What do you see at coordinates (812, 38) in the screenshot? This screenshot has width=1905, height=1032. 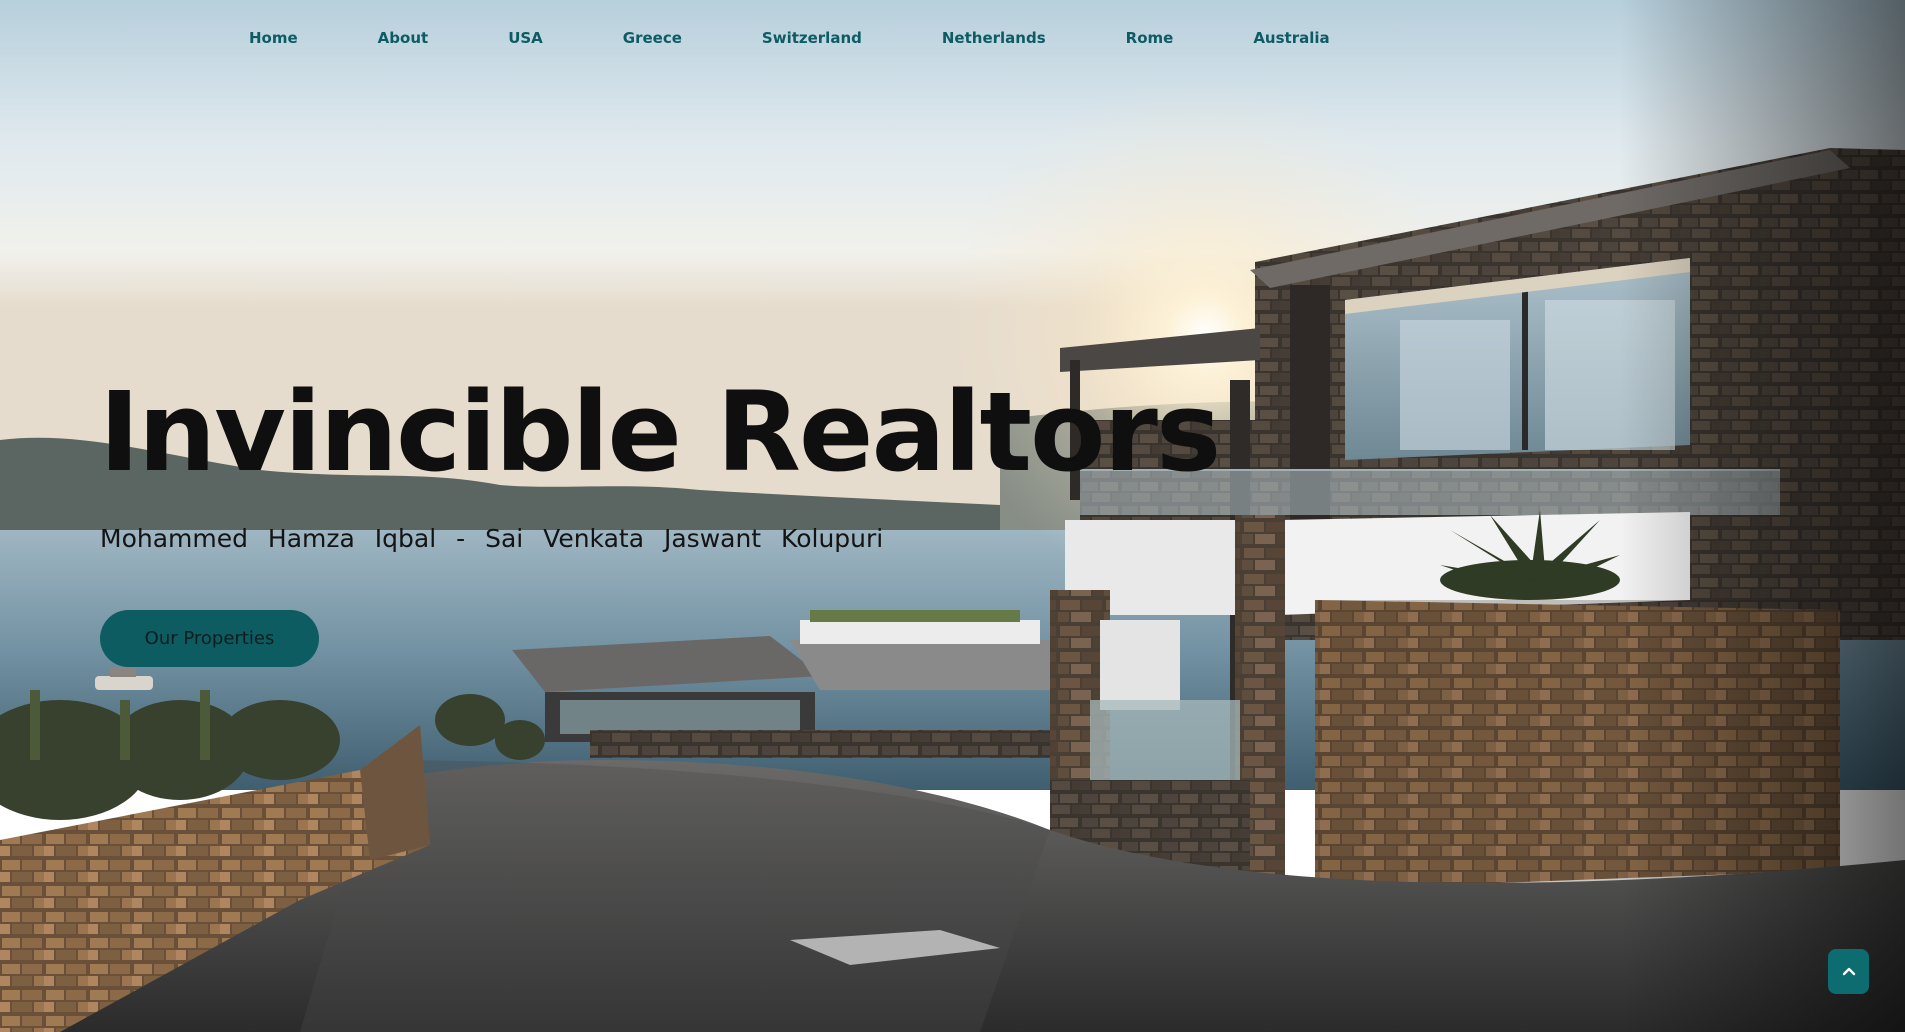 I see `nav-link-switzerland: Switzerland` at bounding box center [812, 38].